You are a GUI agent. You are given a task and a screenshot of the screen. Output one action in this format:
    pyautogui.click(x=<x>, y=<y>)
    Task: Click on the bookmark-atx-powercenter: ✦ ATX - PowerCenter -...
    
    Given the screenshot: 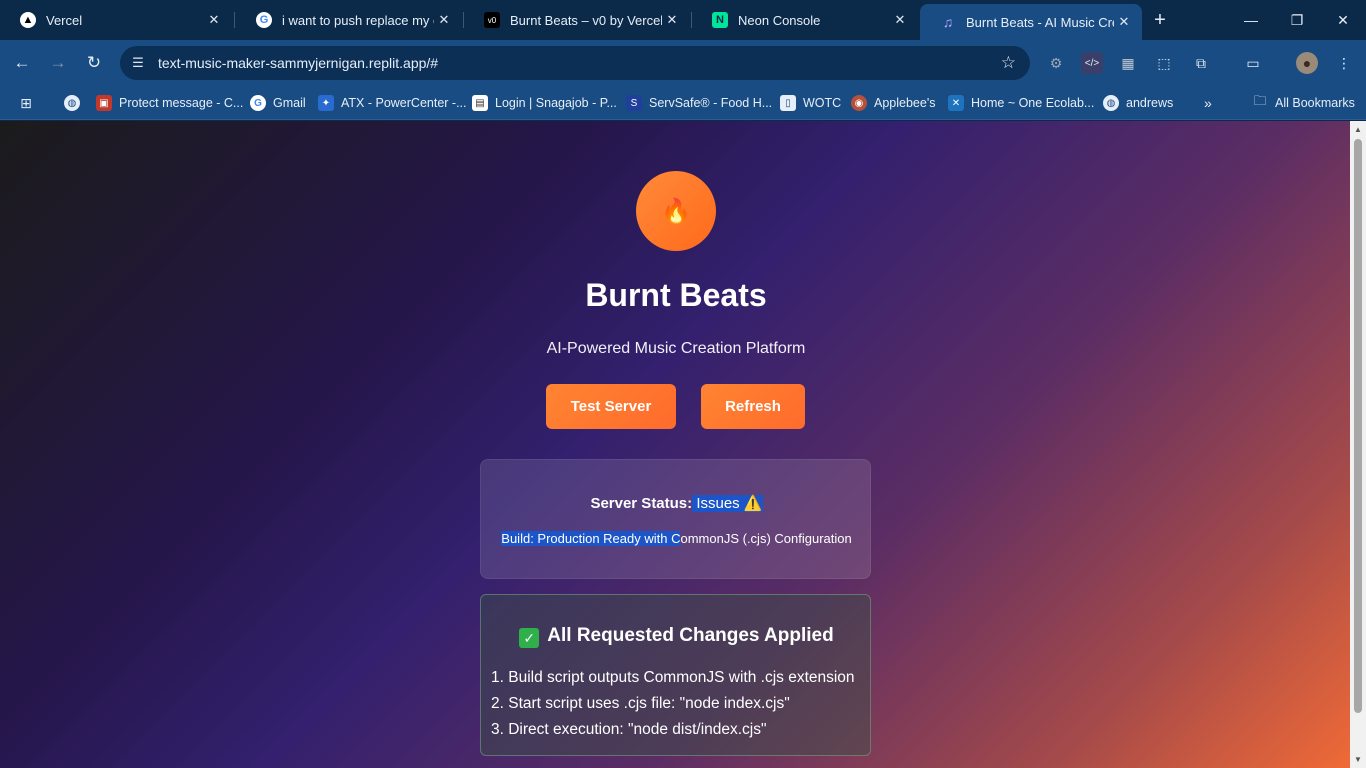 What is the action you would take?
    pyautogui.click(x=392, y=103)
    